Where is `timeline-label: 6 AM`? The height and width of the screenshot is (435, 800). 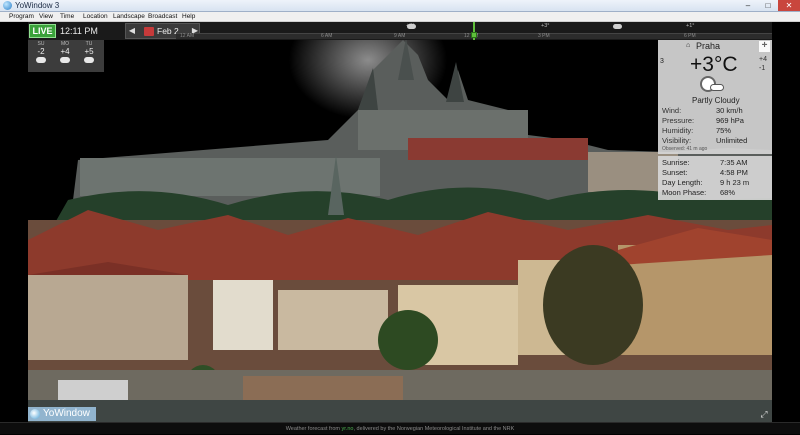 timeline-label: 6 AM is located at coordinates (327, 36).